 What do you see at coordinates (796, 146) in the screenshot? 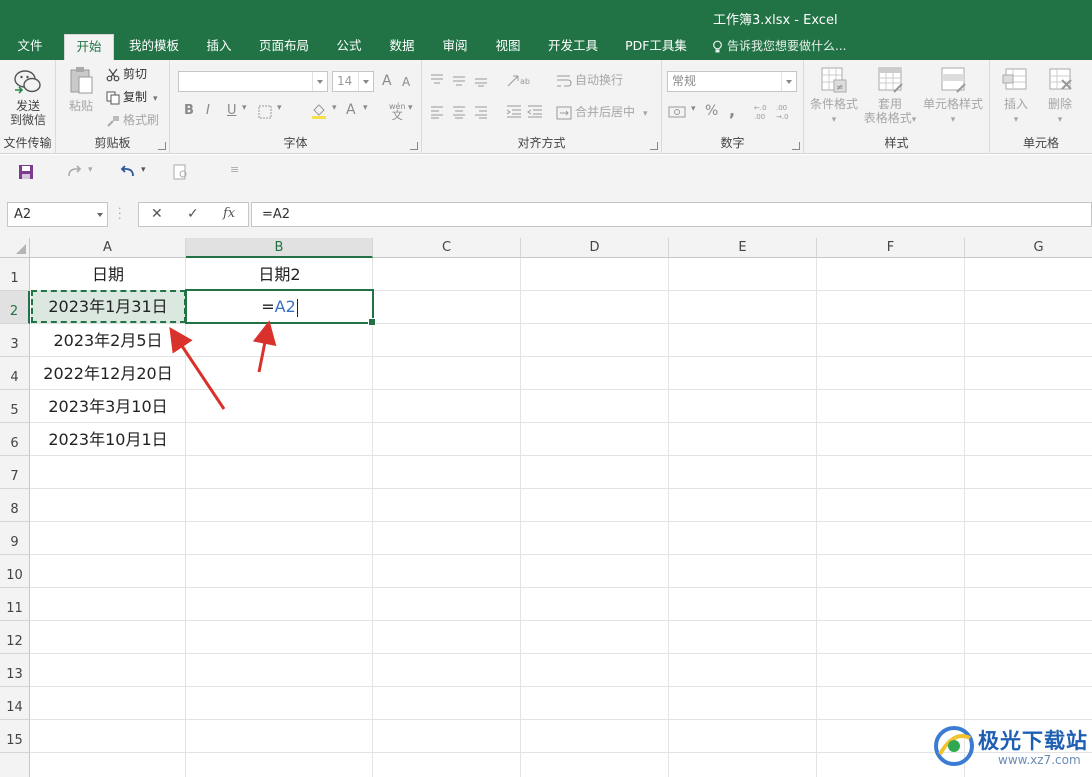
I see `number-launcher` at bounding box center [796, 146].